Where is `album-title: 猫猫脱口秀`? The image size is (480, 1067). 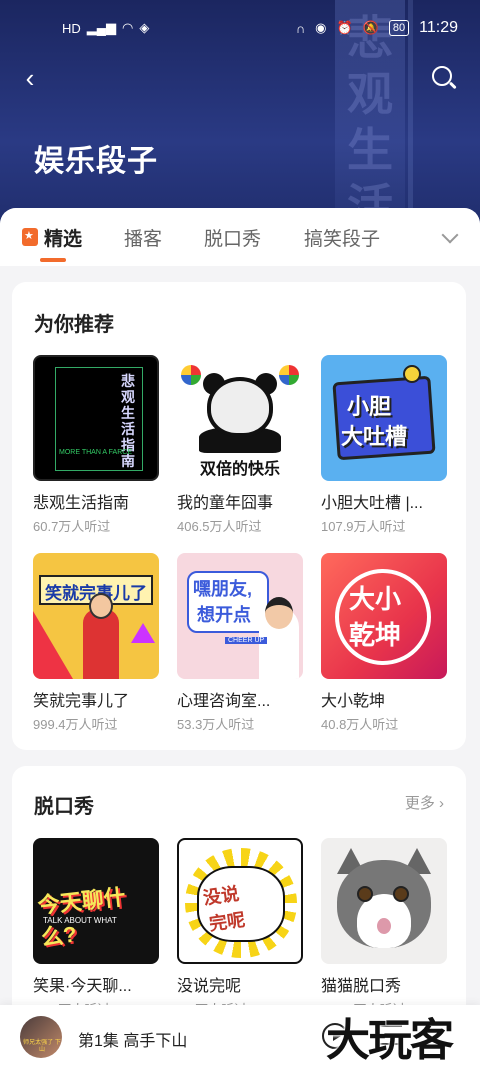
album-title: 猫猫脱口秀 is located at coordinates (361, 986).